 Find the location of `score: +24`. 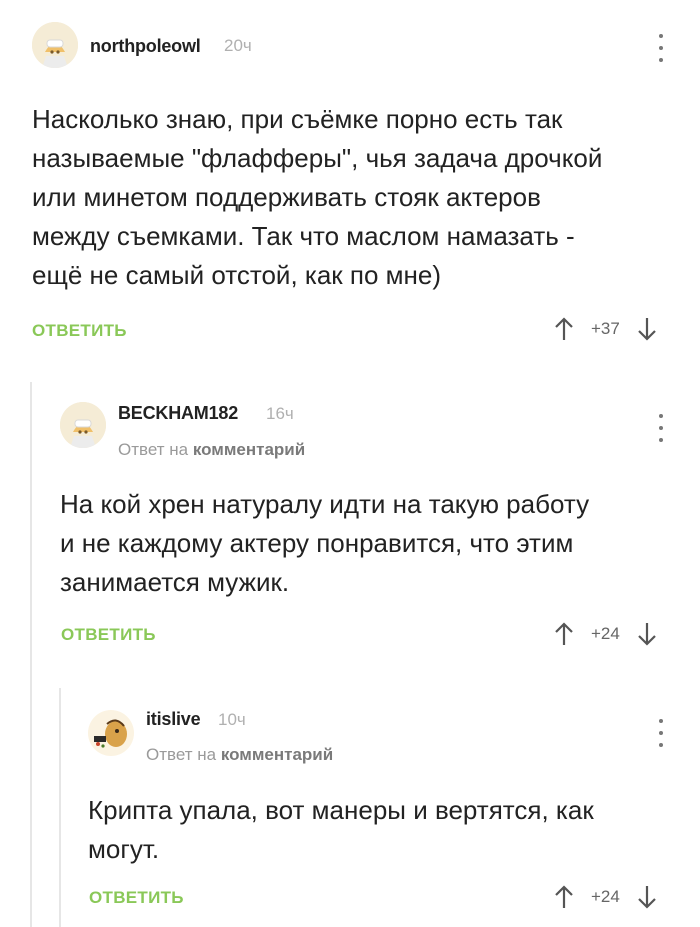

score: +24 is located at coordinates (605, 896).